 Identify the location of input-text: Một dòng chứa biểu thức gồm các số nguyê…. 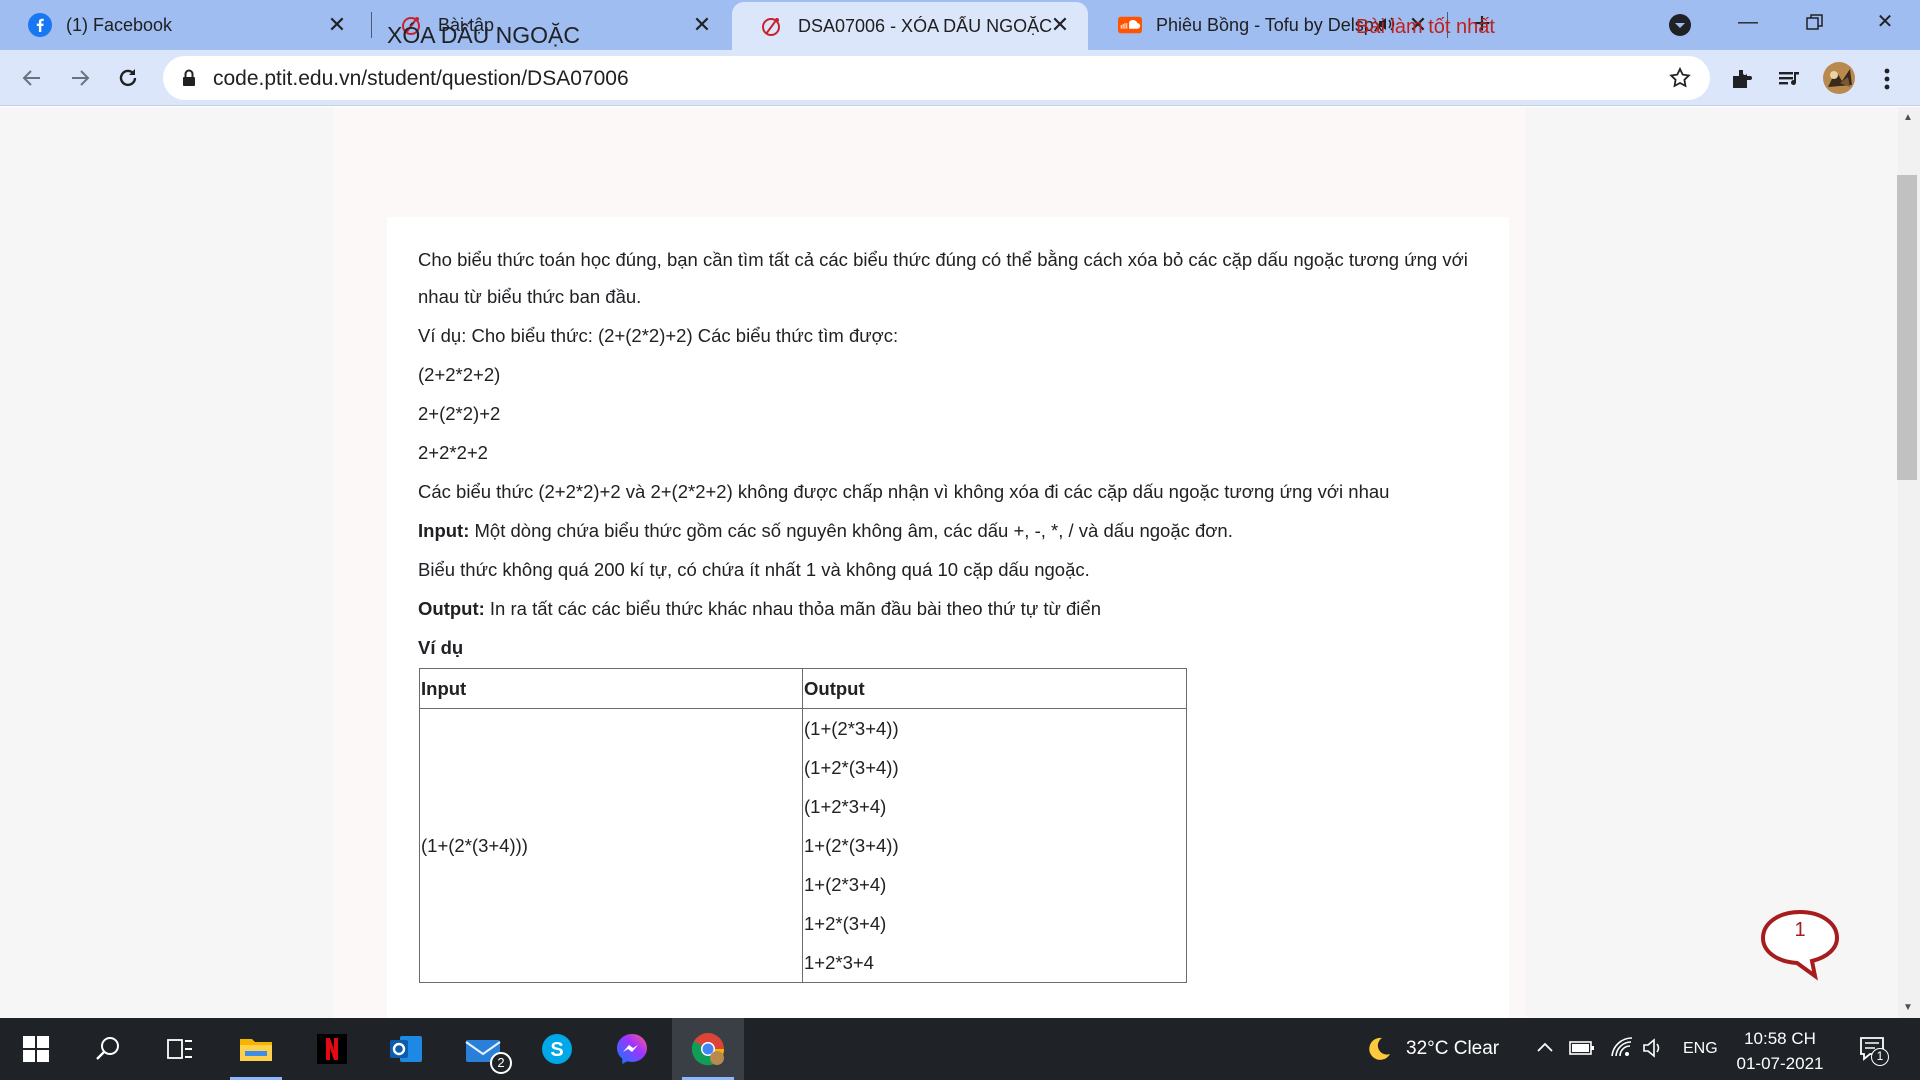
(851, 530).